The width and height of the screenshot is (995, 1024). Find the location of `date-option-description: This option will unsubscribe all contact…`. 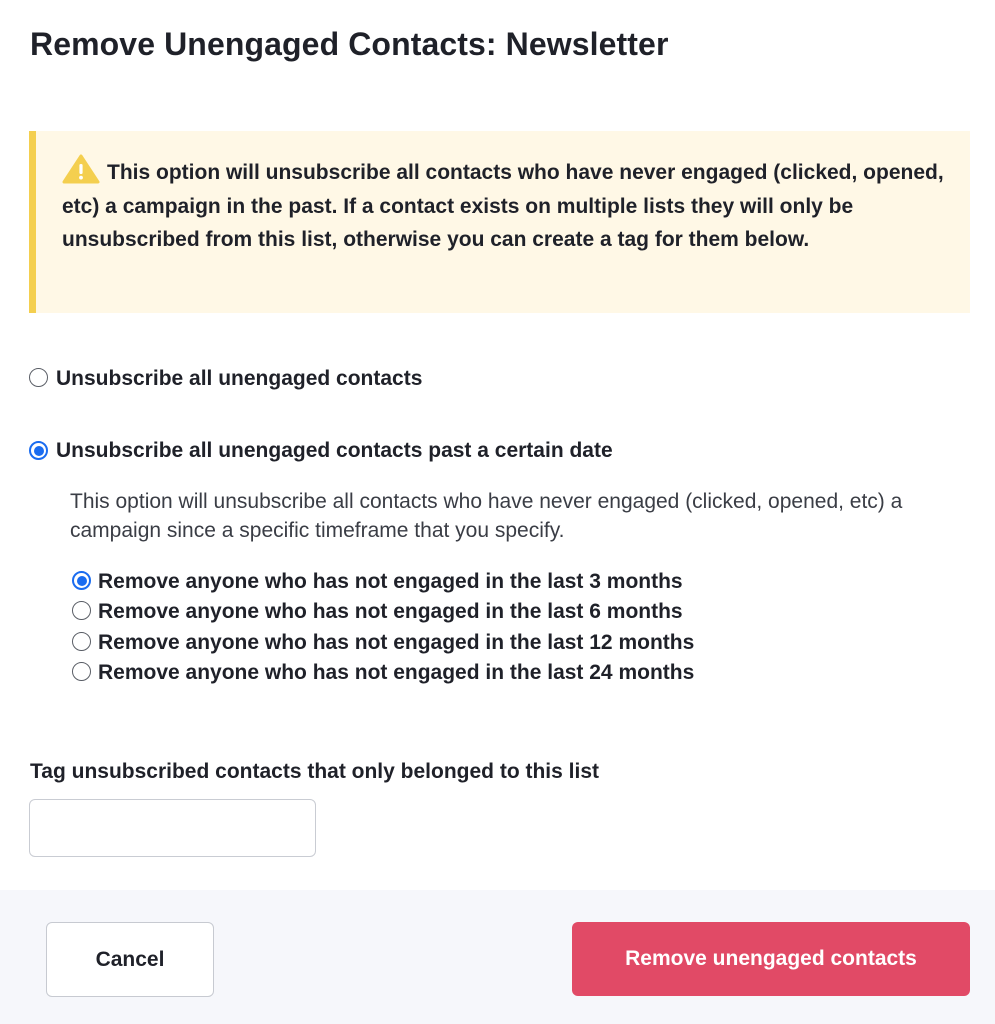

date-option-description: This option will unsubscribe all contact… is located at coordinates (486, 516).